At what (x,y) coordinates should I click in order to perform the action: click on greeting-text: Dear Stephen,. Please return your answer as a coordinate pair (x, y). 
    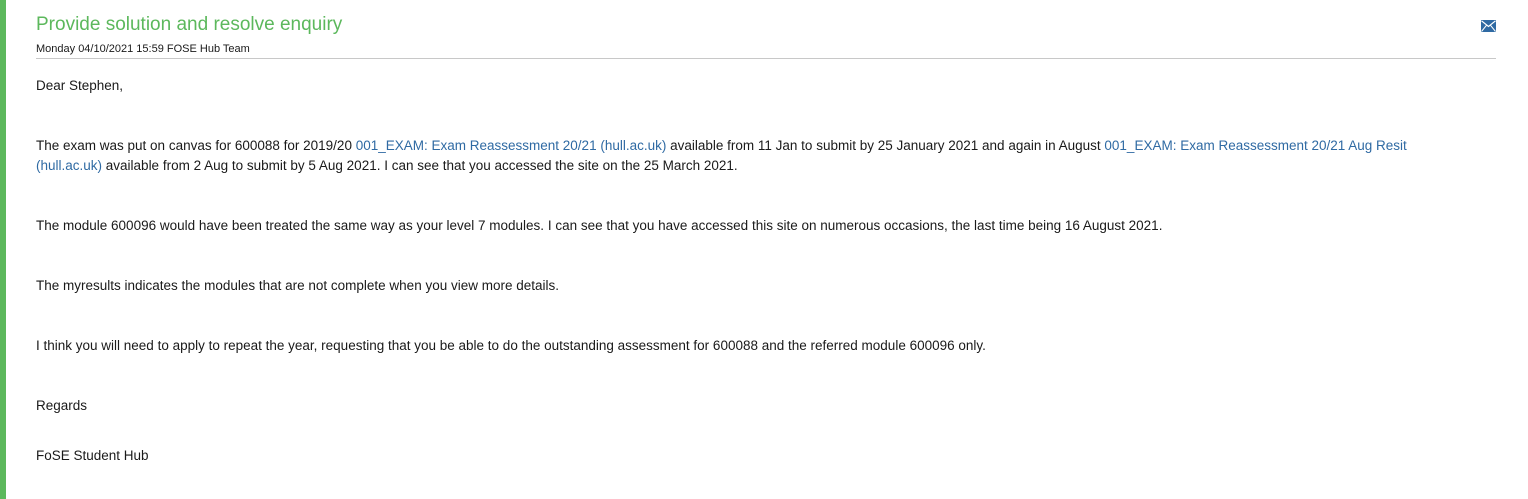
    Looking at the image, I should click on (80, 85).